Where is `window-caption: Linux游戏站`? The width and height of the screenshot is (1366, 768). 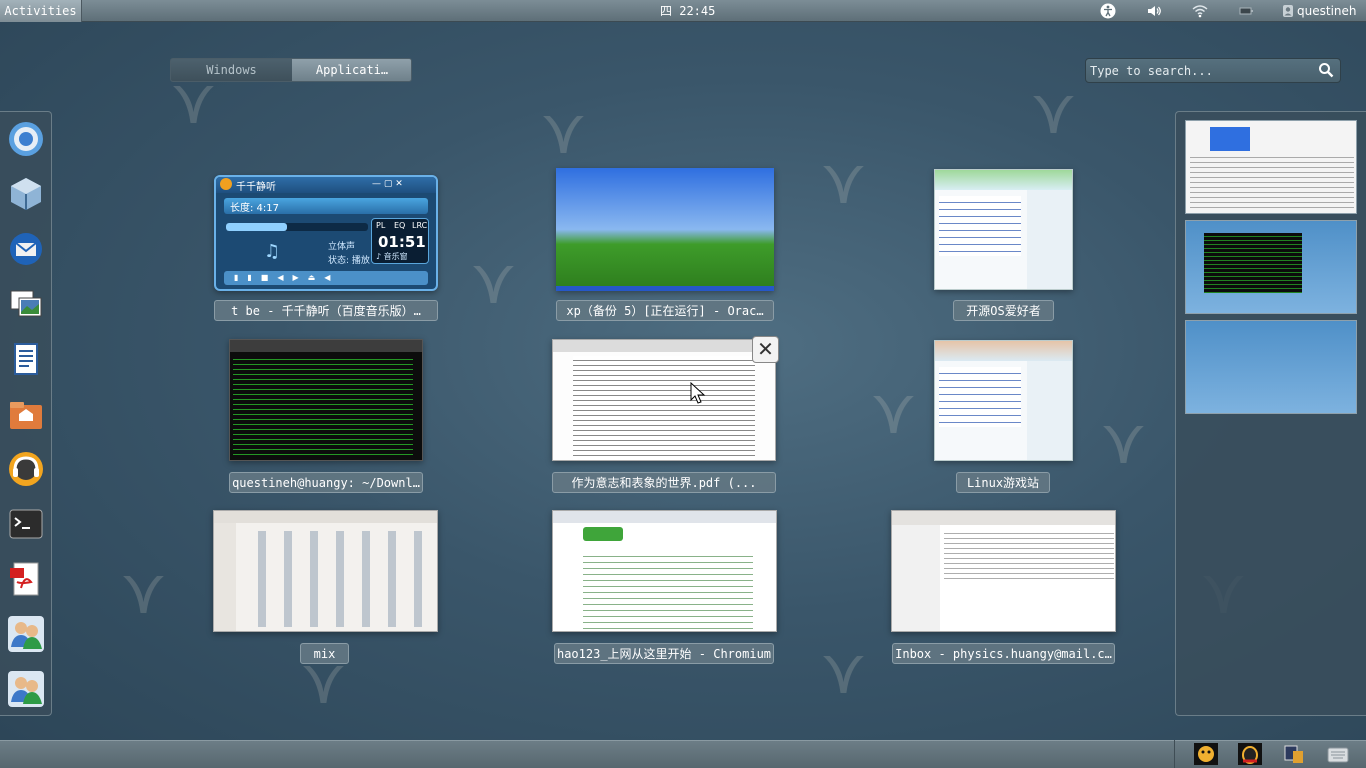
window-caption: Linux游戏站 is located at coordinates (1003, 482).